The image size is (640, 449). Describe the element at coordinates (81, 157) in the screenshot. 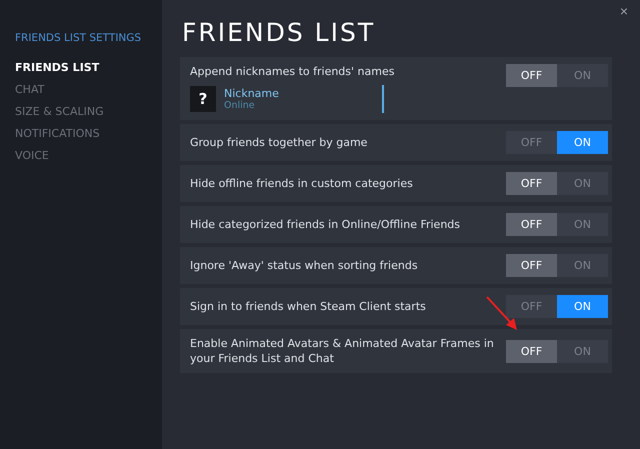

I see `sidebar-item: VOICE` at that location.